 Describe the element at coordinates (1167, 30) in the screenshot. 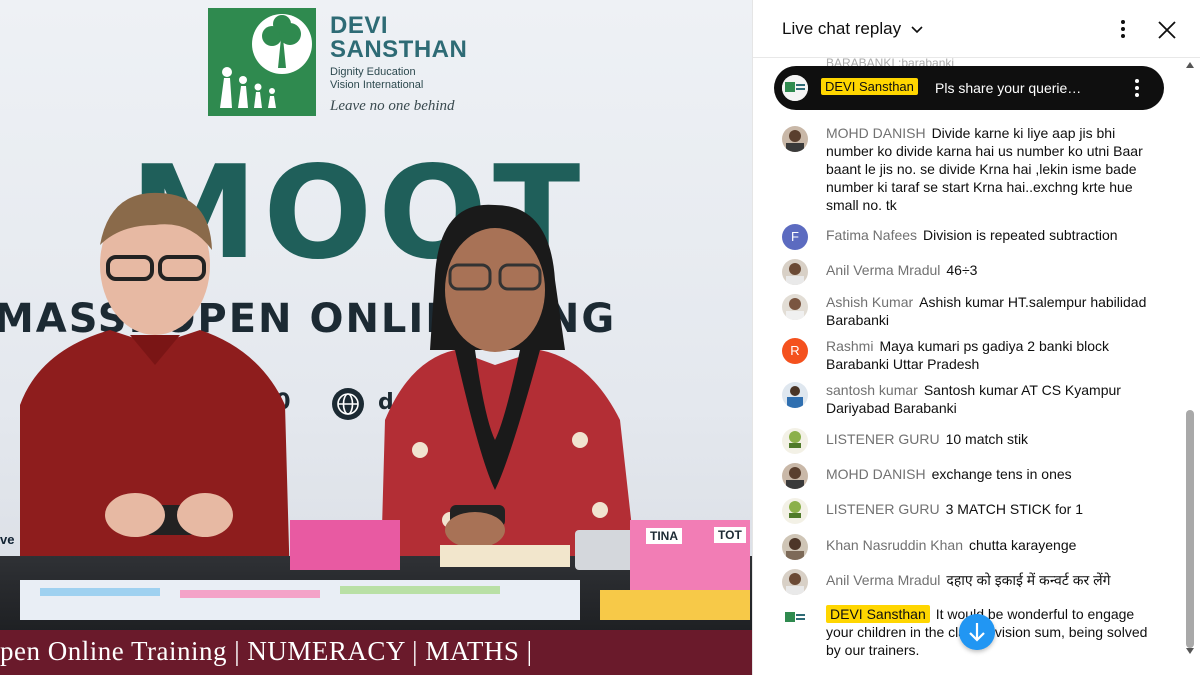

I see `close-icon` at that location.